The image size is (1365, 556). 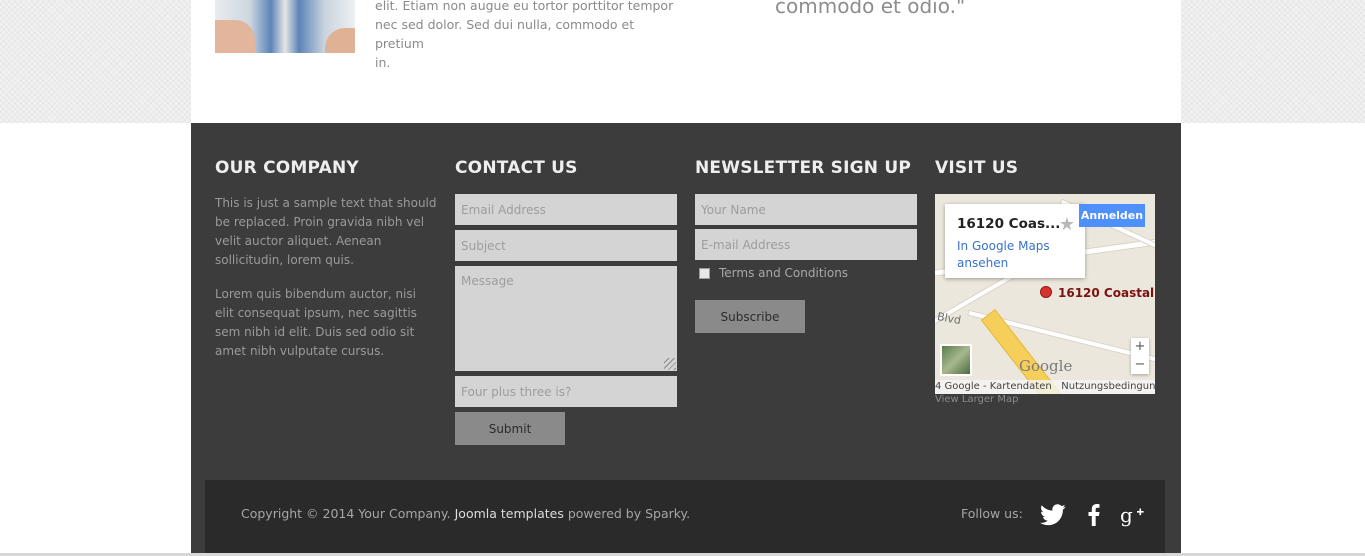 What do you see at coordinates (1140, 365) in the screenshot?
I see `zoom-out-button: −` at bounding box center [1140, 365].